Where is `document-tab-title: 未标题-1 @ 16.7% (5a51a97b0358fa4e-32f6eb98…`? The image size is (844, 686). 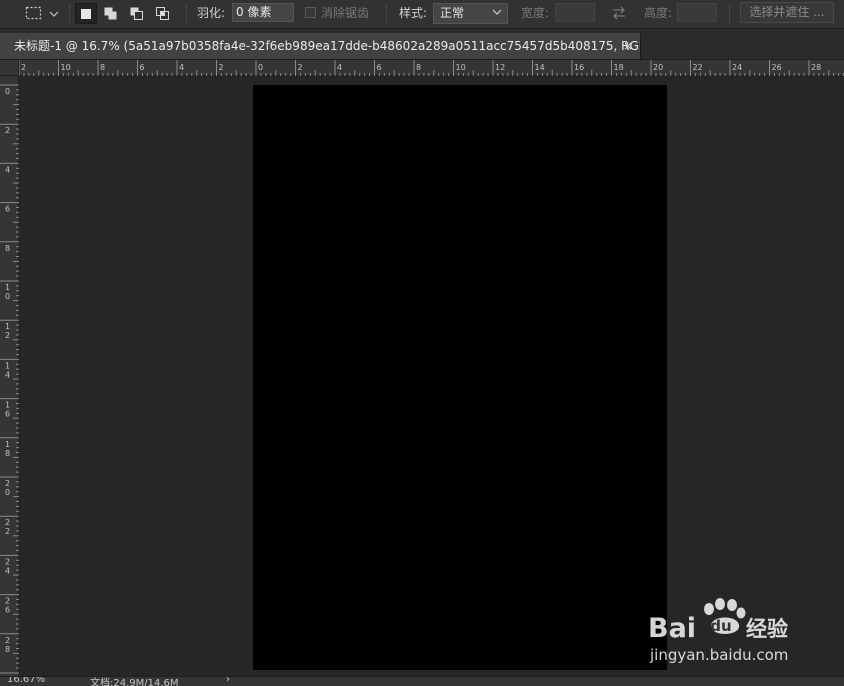
document-tab-title: 未标题-1 @ 16.7% (5a51a97b0358fa4e-32f6eb98… is located at coordinates (327, 46).